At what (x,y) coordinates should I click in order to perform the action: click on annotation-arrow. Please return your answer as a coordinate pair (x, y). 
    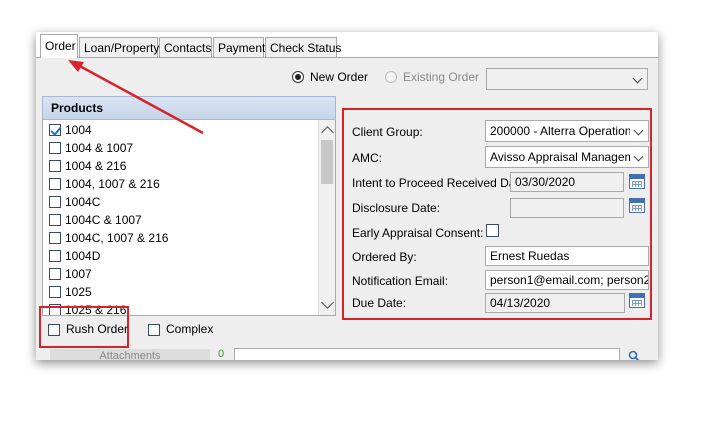
    Looking at the image, I should click on (136, 97).